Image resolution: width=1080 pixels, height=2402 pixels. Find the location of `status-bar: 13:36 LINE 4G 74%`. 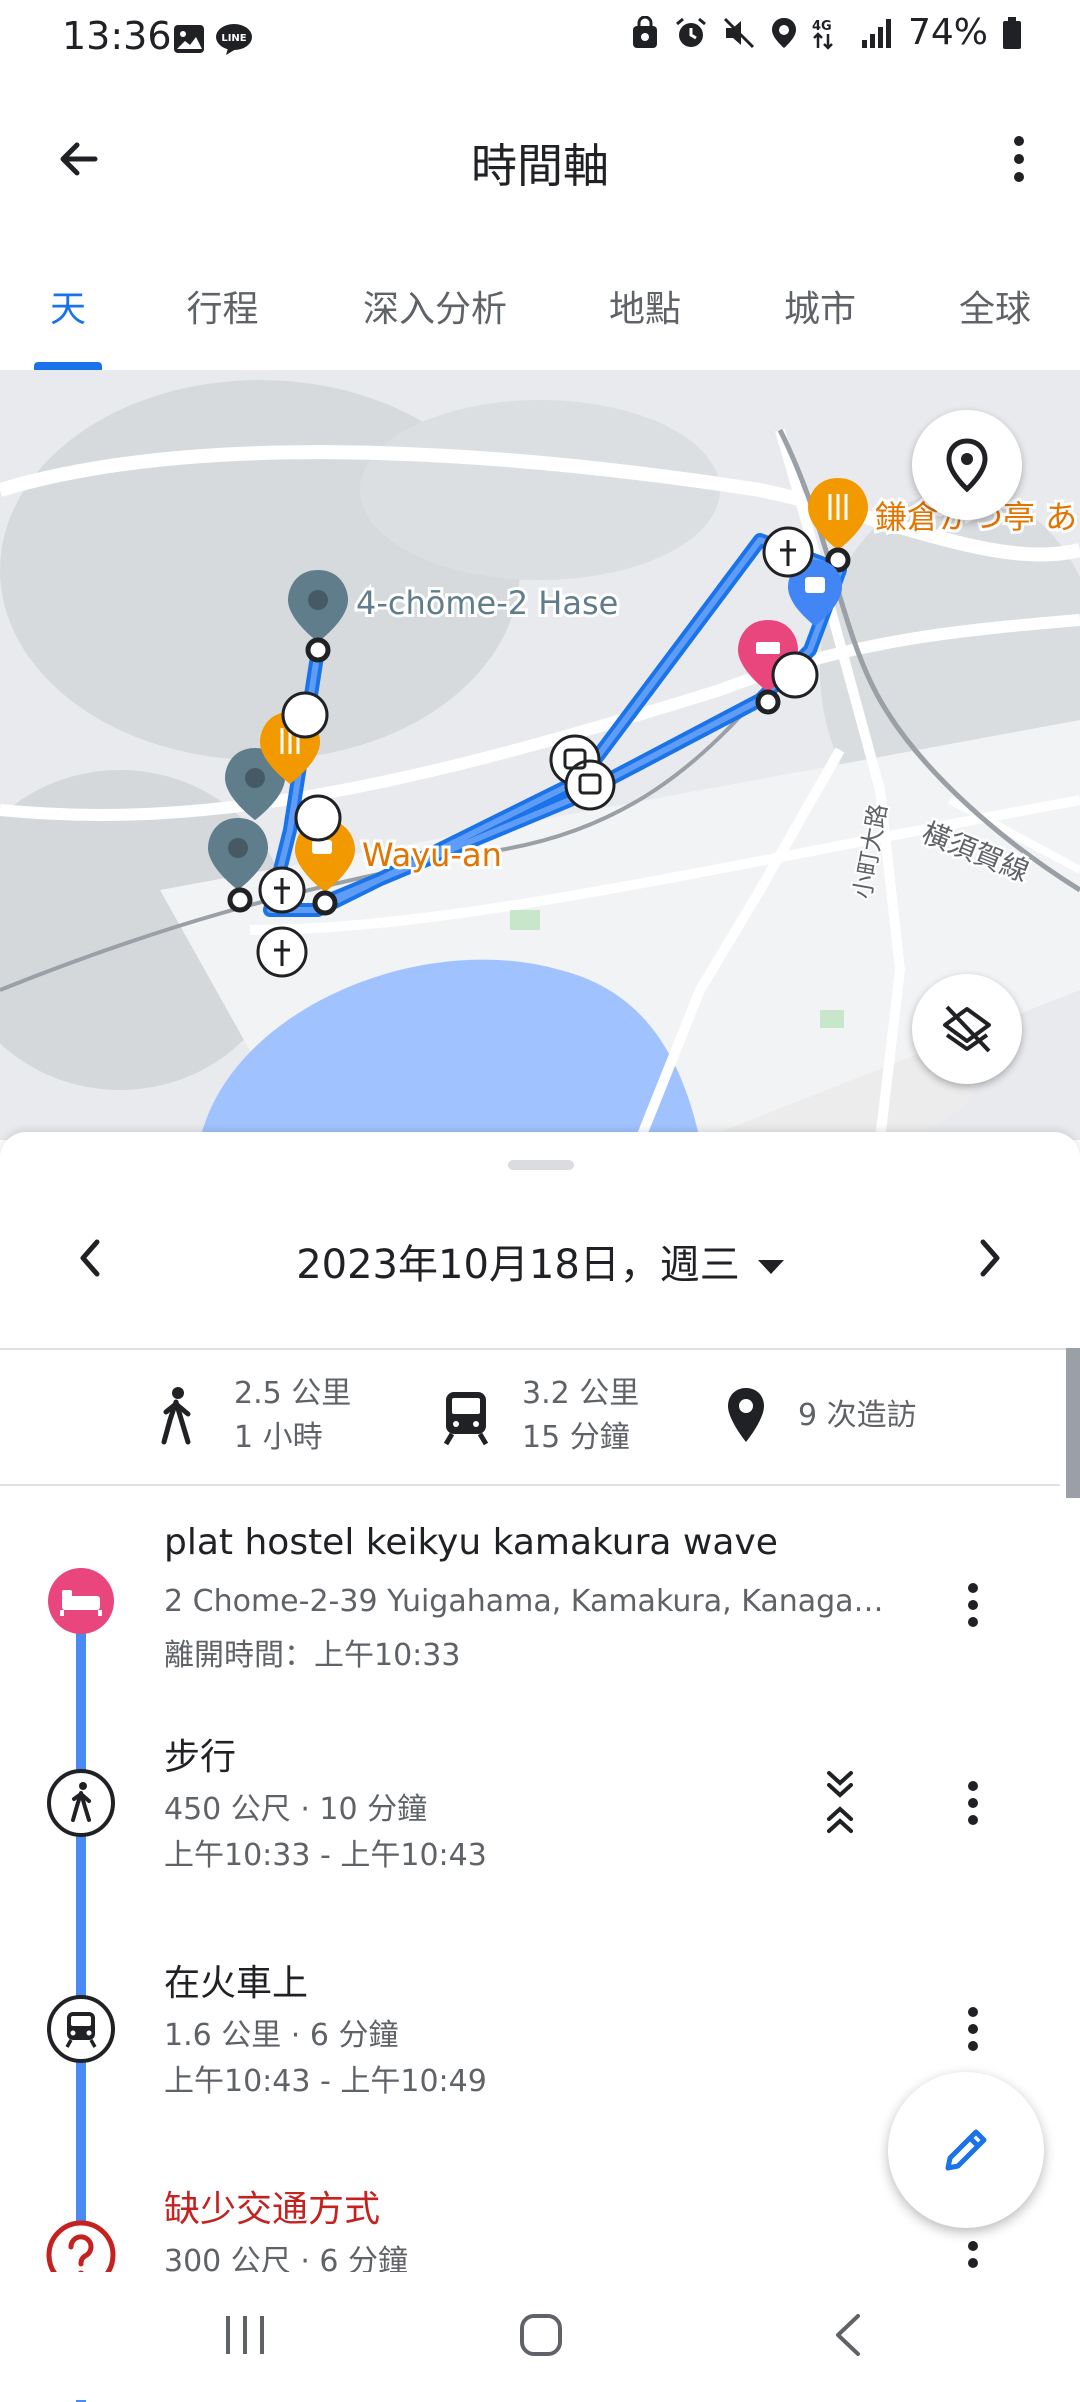

status-bar: 13:36 LINE 4G 74% is located at coordinates (540, 40).